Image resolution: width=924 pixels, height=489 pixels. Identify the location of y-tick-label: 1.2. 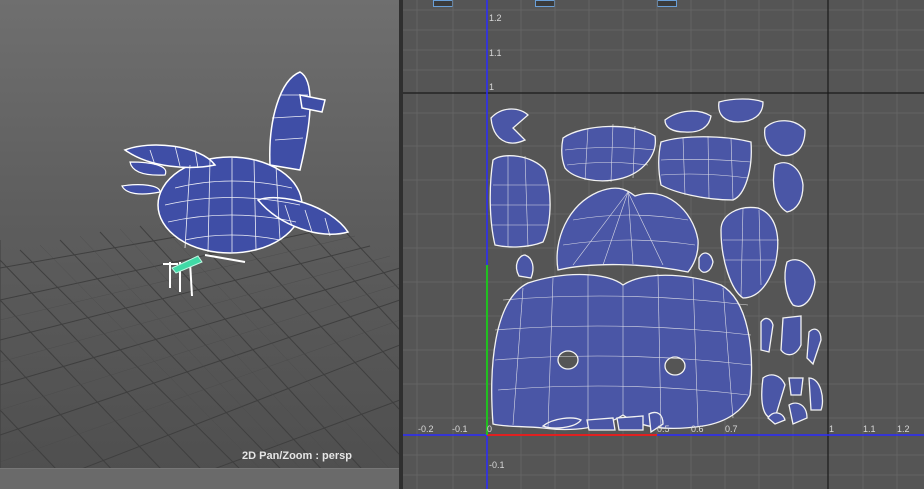
(495, 18).